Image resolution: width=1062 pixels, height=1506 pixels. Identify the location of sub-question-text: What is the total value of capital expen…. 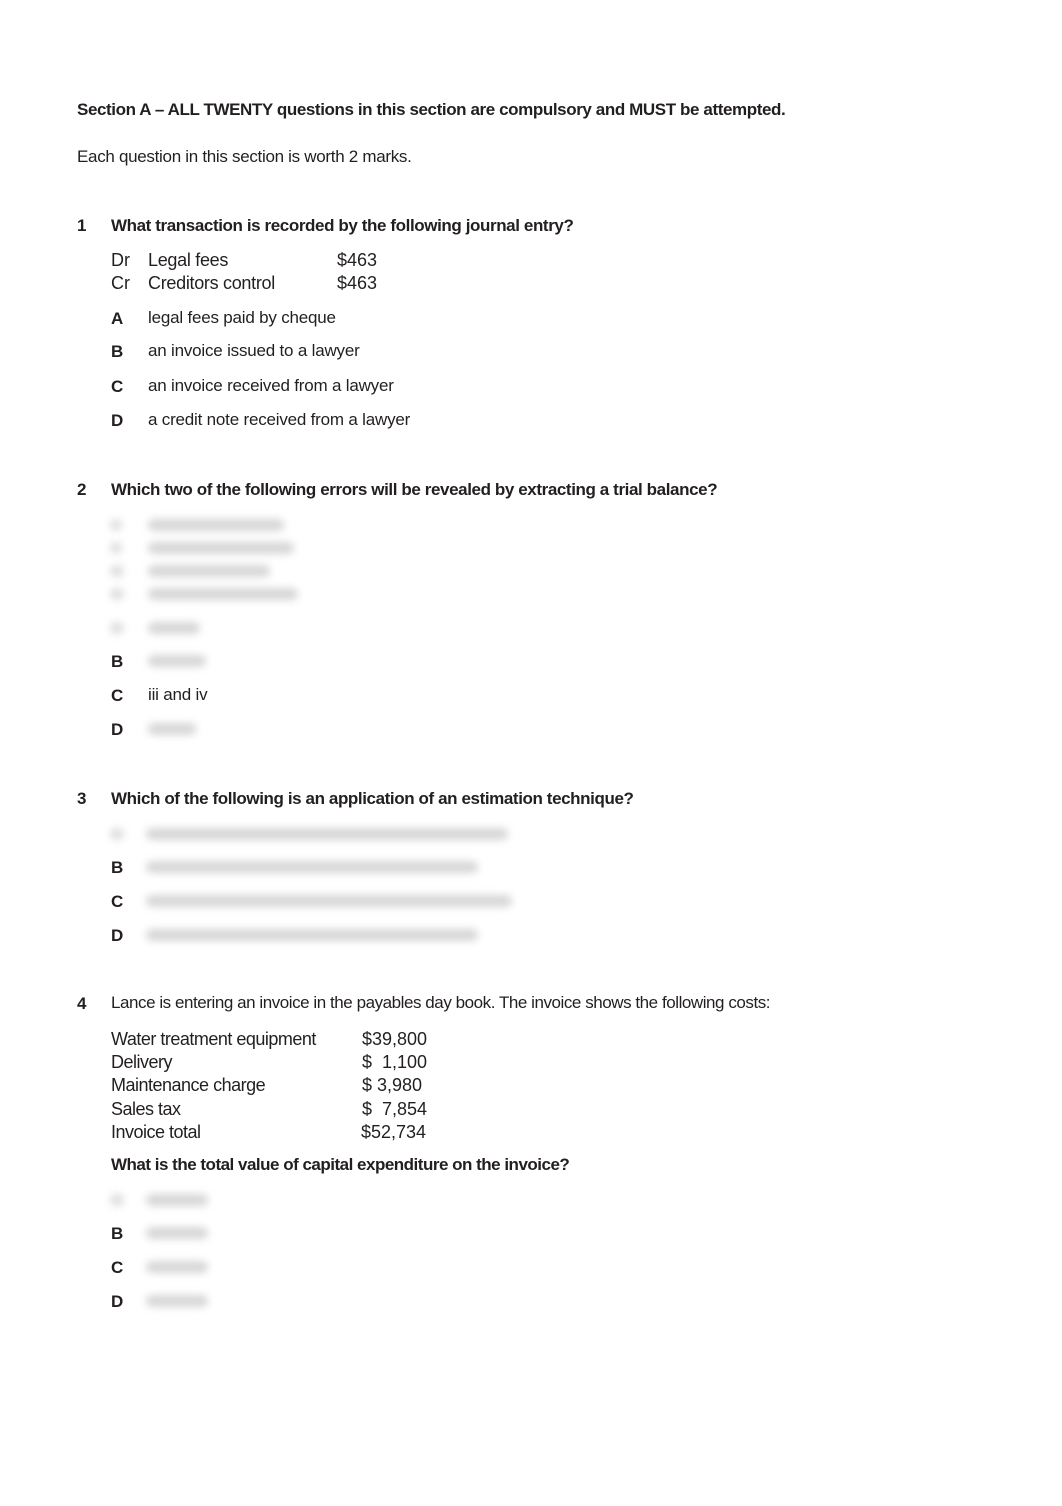
(340, 1164).